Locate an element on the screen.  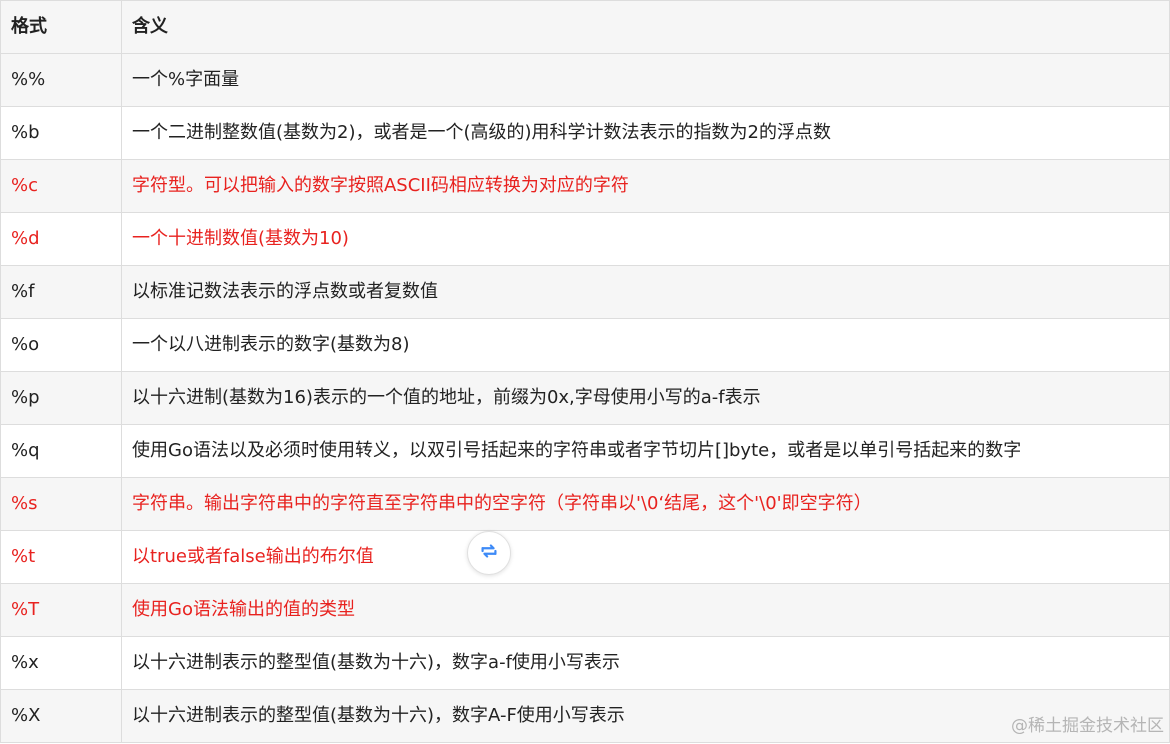
format-cell: %f is located at coordinates (61, 292).